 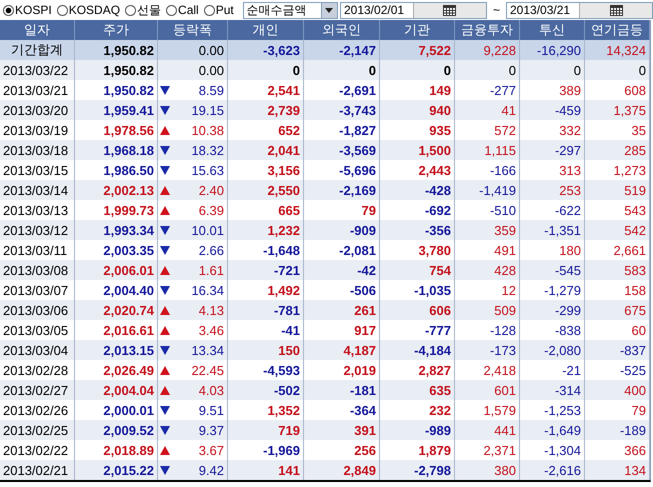 What do you see at coordinates (37, 270) in the screenshot?
I see `date-cell: 2013/03/08` at bounding box center [37, 270].